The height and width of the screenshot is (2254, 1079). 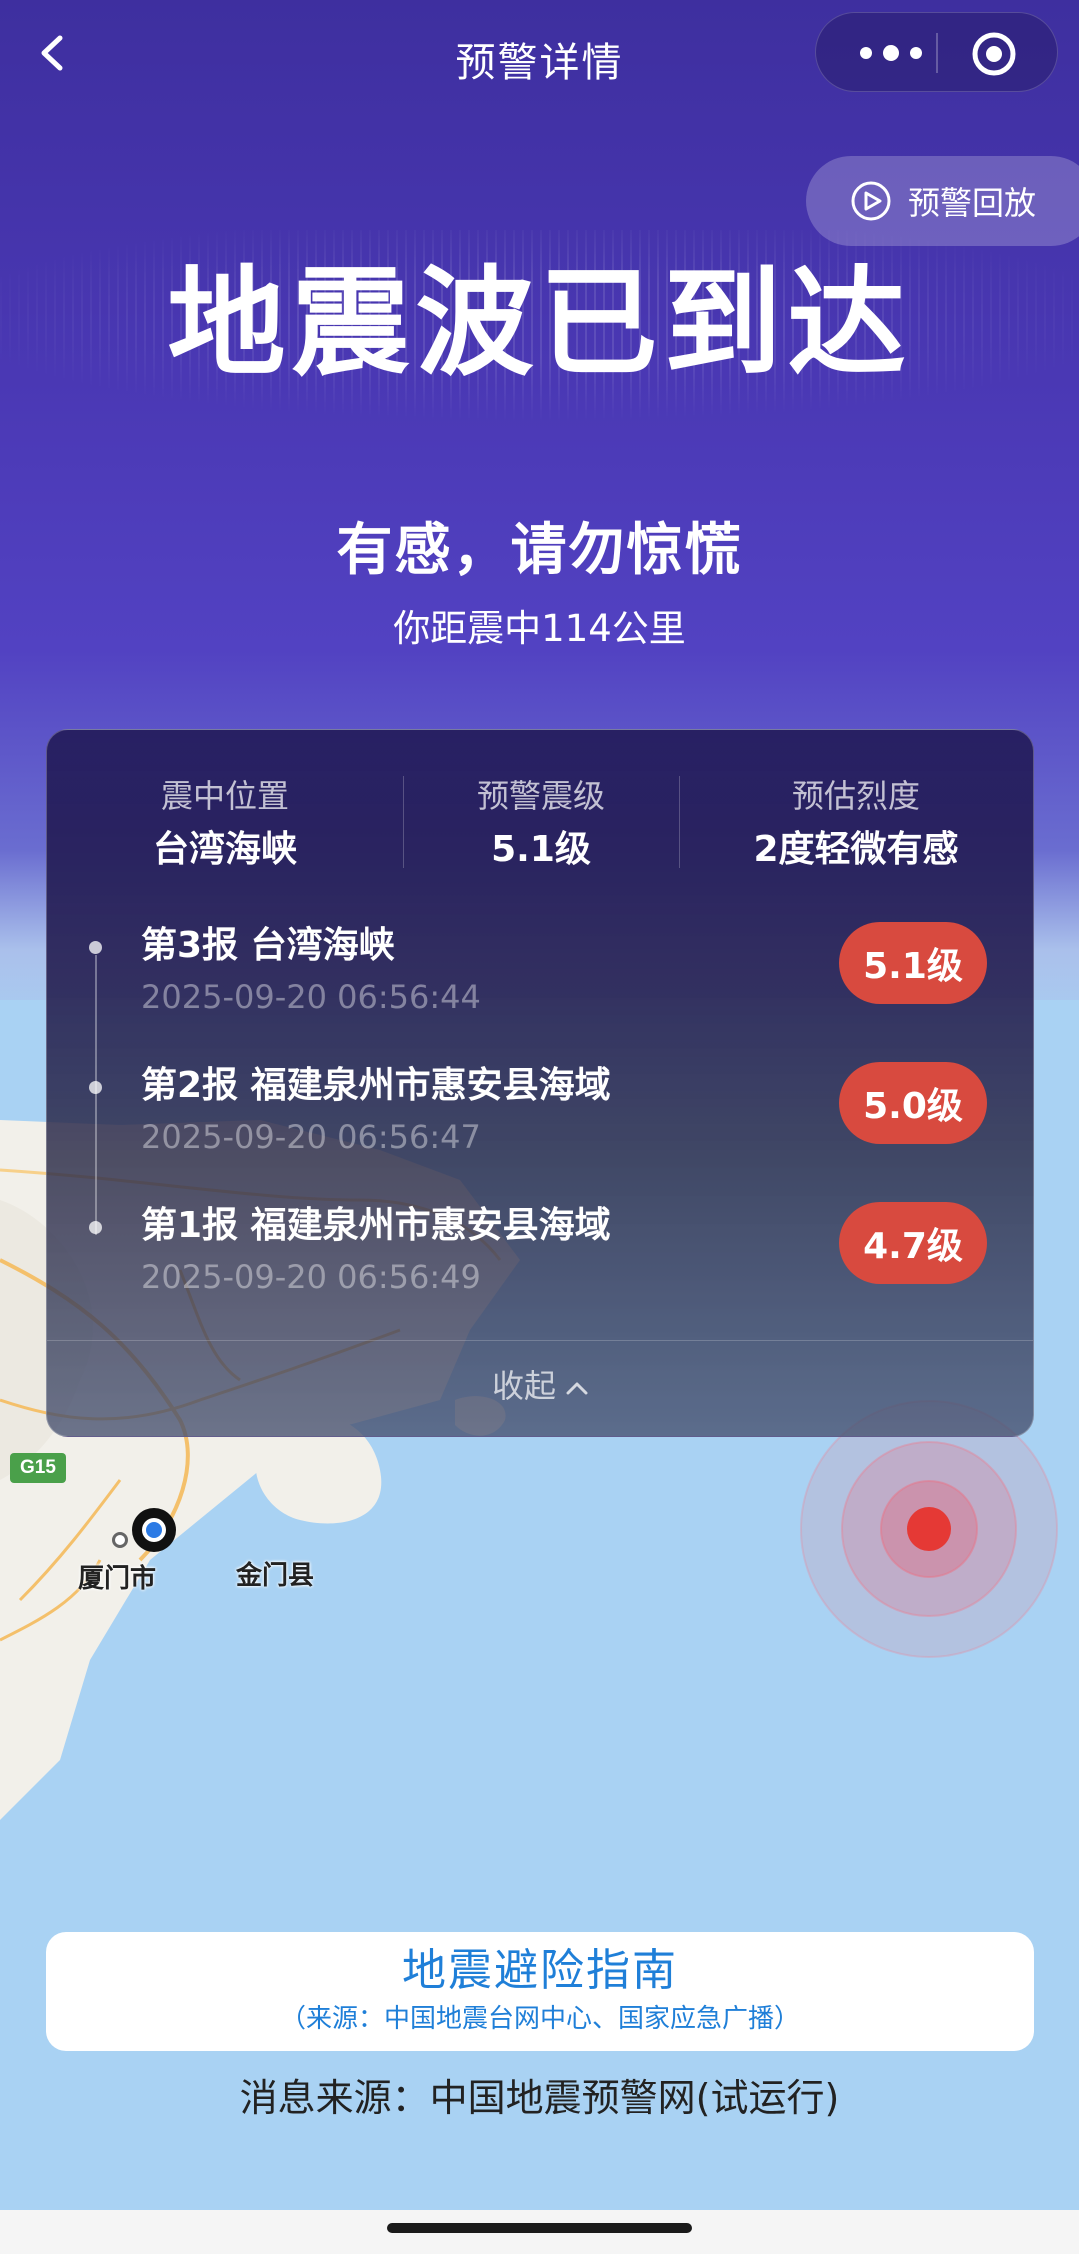 I want to click on distance-text: 你距震中114公里, so click(x=539, y=628).